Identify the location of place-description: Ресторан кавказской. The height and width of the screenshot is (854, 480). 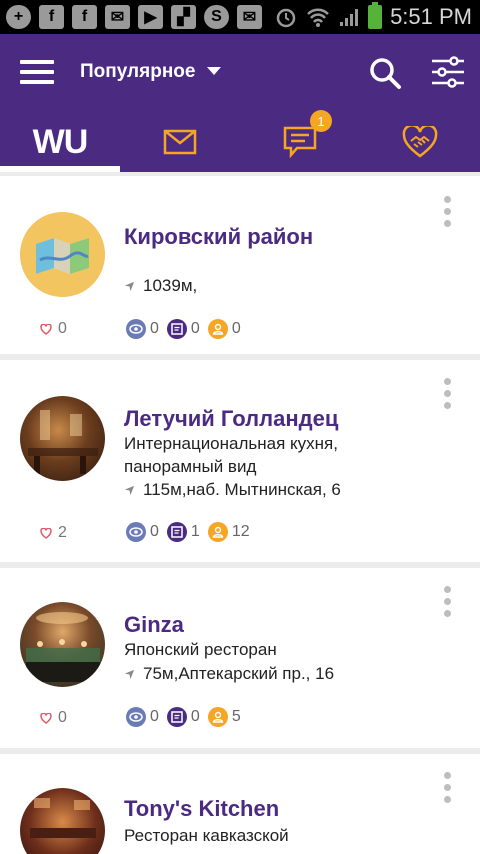
(206, 835).